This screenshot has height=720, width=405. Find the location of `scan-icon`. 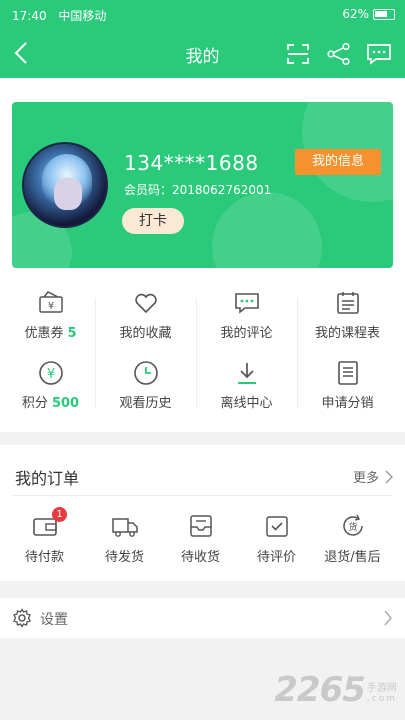

scan-icon is located at coordinates (298, 54).